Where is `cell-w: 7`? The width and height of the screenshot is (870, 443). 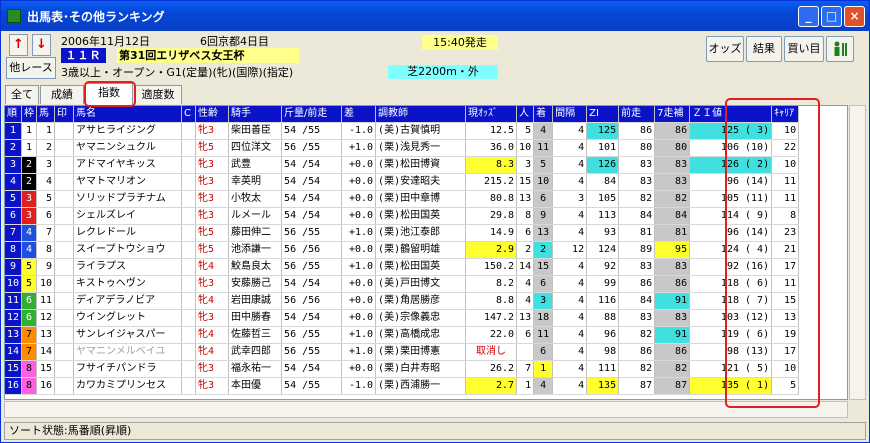
cell-w: 7 is located at coordinates (29, 352).